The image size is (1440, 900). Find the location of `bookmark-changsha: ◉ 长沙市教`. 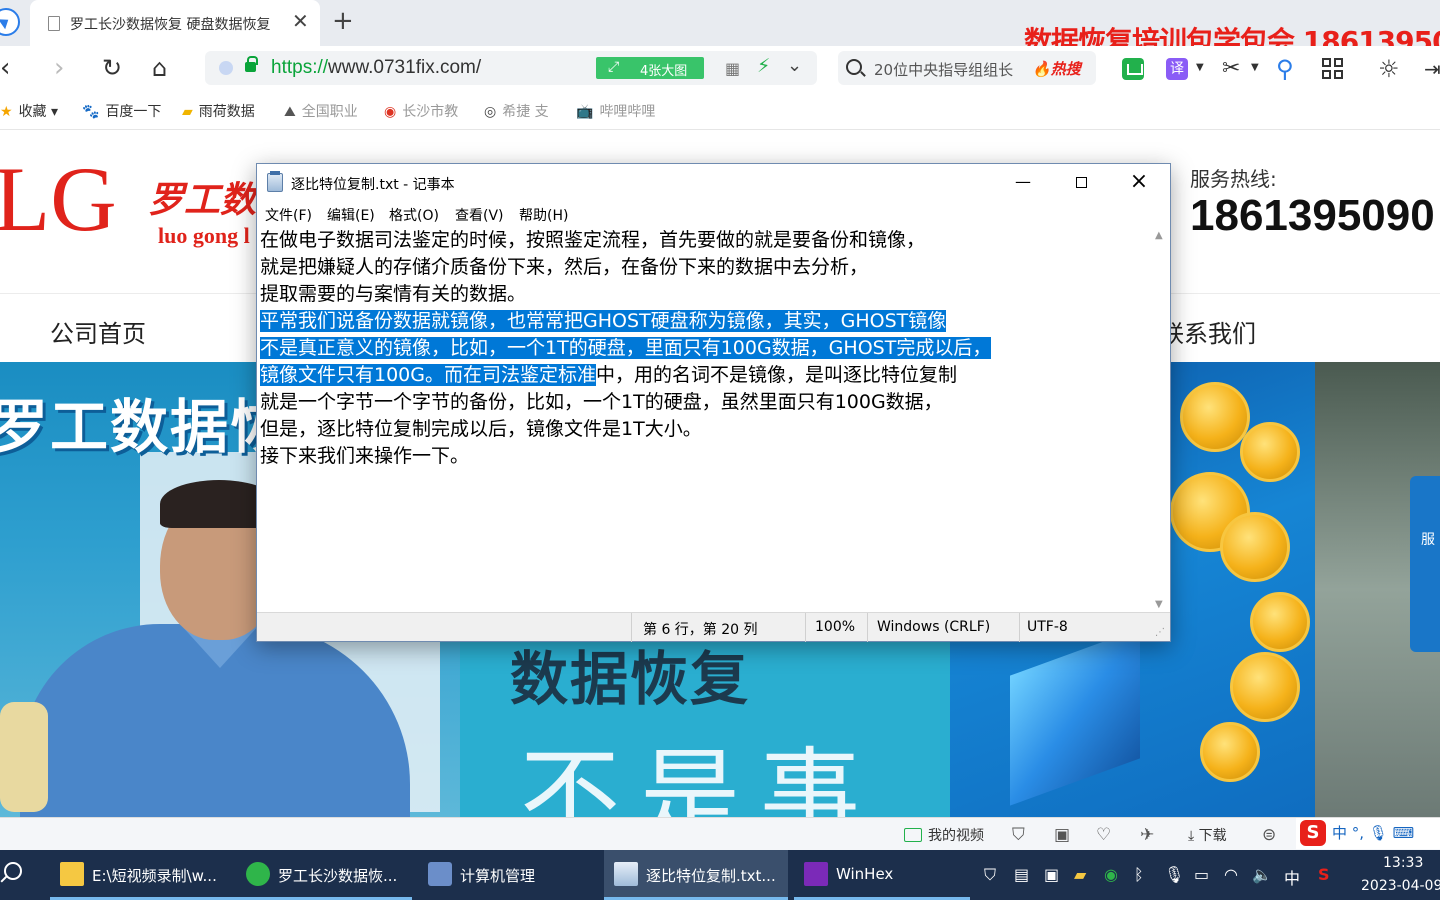

bookmark-changsha: ◉ 长沙市教 is located at coordinates (421, 111).